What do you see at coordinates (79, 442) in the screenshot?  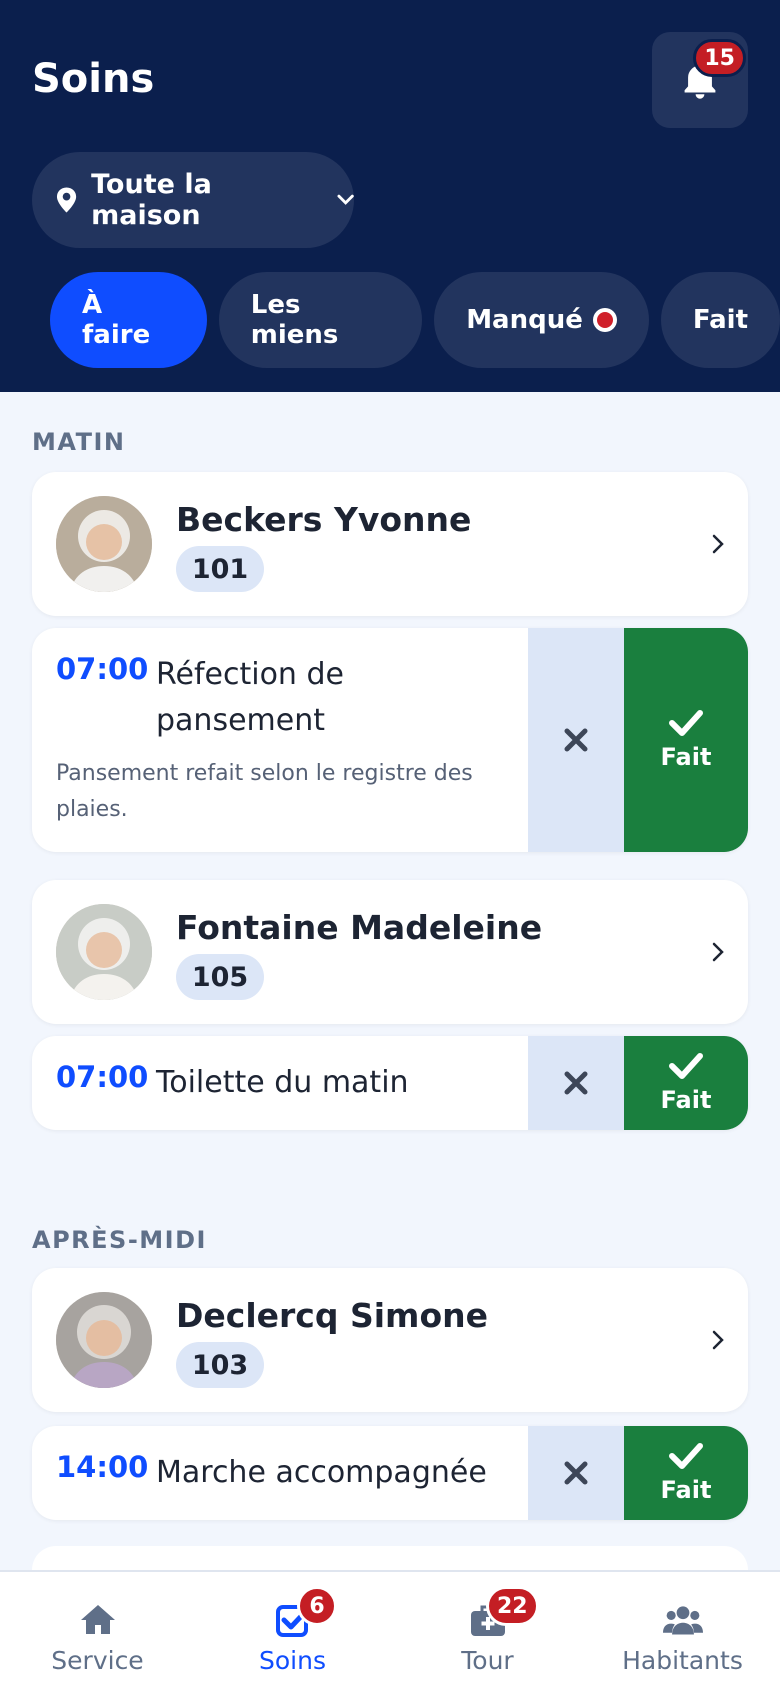 I see `section-label-matin: MATIN` at bounding box center [79, 442].